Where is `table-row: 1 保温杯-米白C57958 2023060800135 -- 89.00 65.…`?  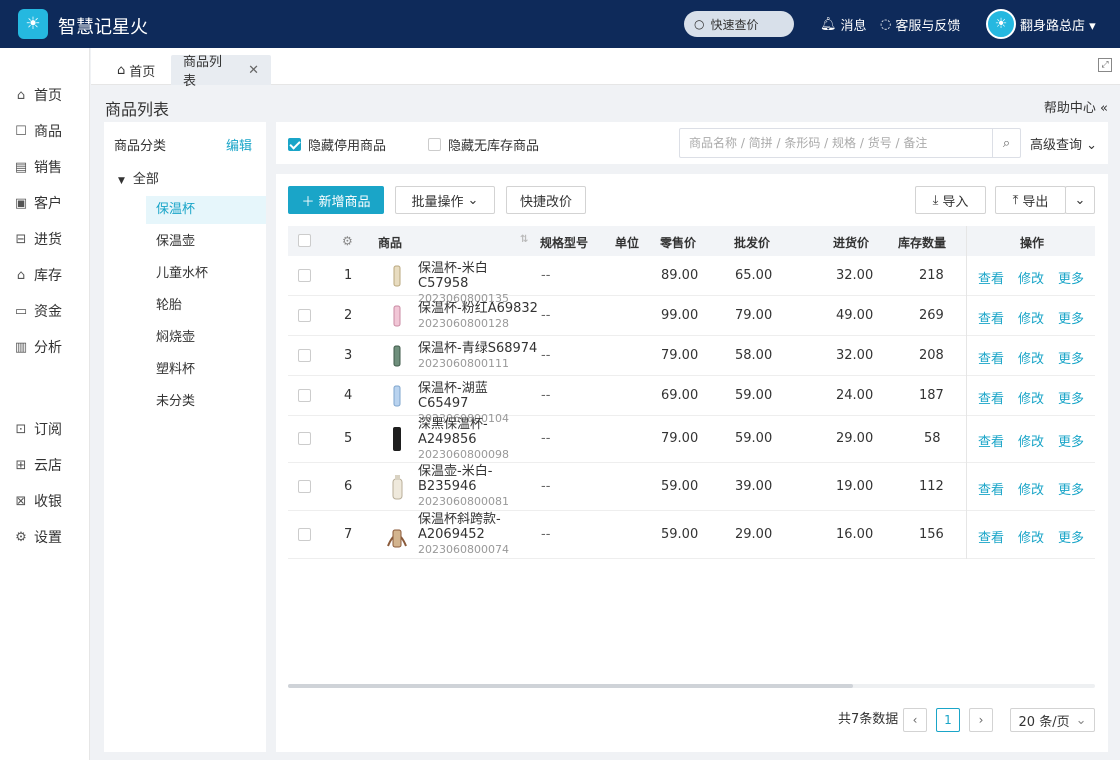
table-row: 1 保温杯-米白C57958 2023060800135 -- 89.00 65.… is located at coordinates (691, 280).